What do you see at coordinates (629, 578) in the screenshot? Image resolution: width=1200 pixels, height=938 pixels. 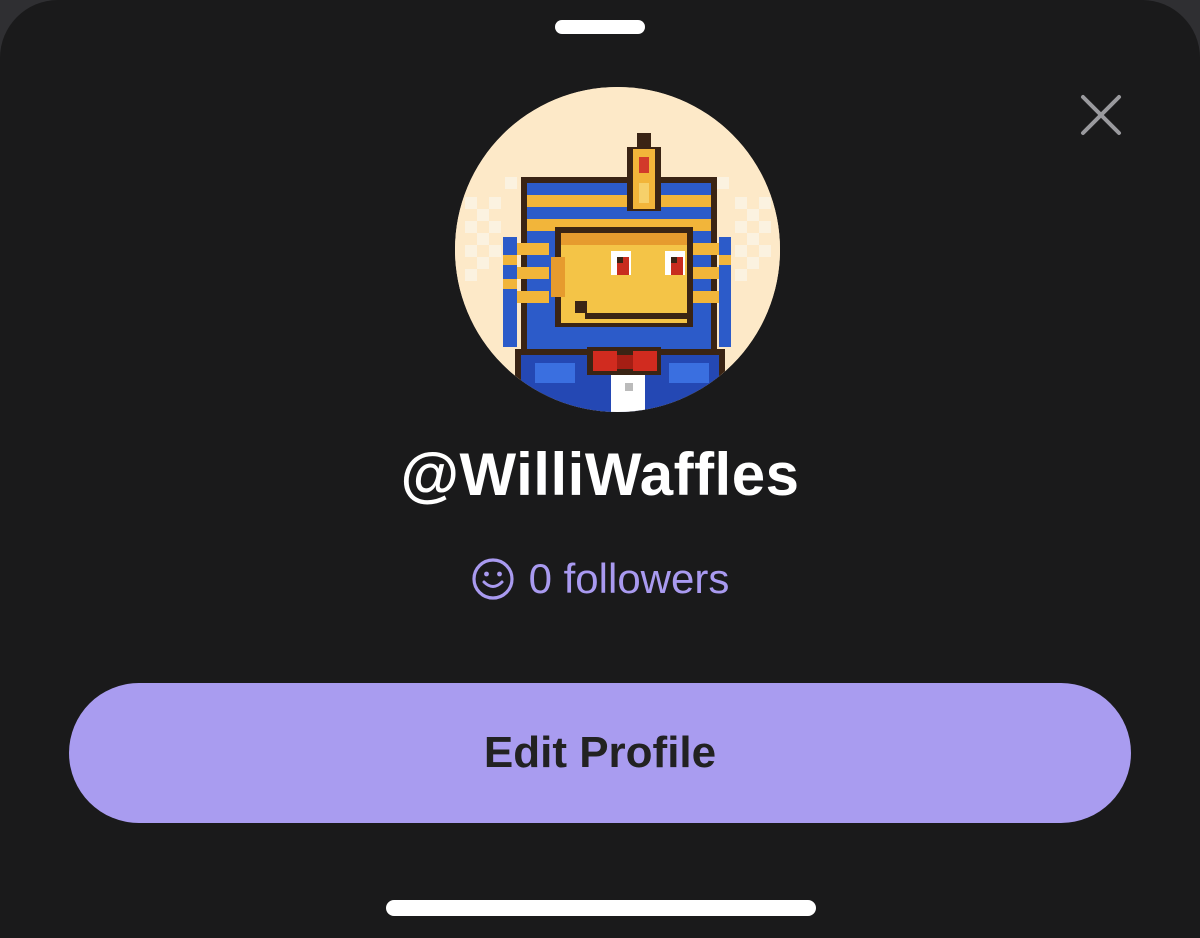 I see `followers-label: 0 followers` at bounding box center [629, 578].